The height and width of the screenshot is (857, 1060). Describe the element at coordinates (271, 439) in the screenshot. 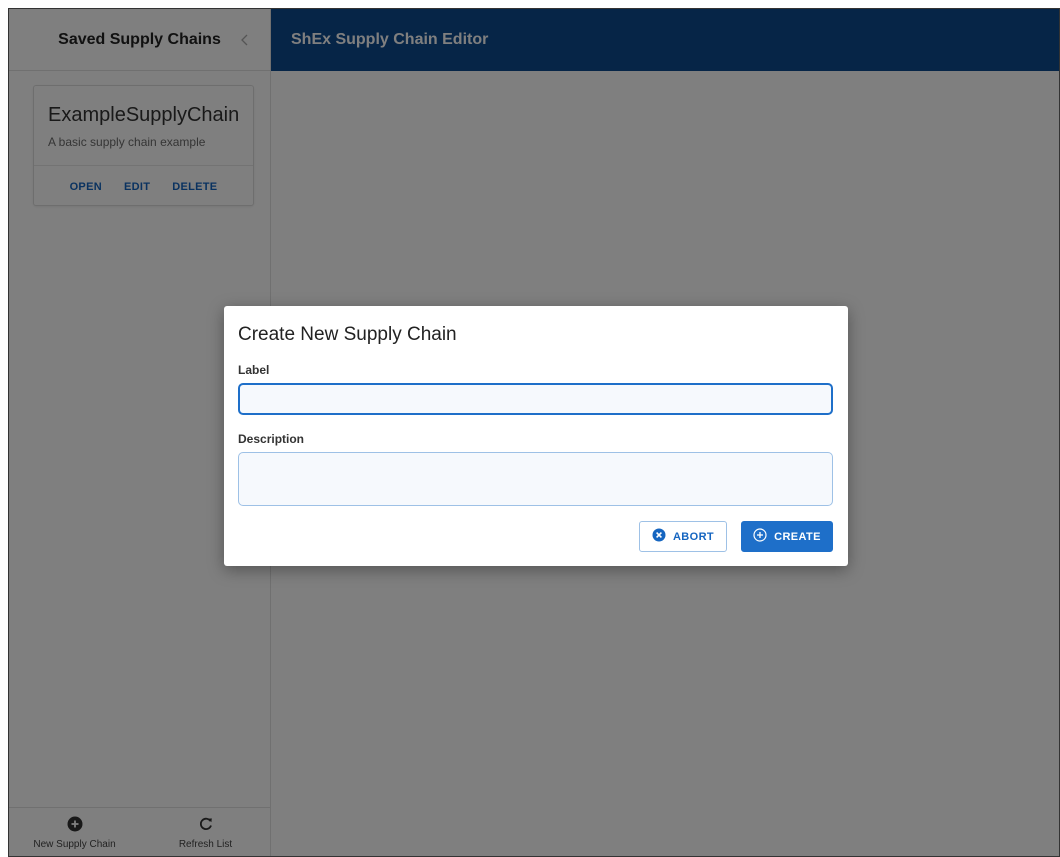

I see `description-field-label: Description` at that location.